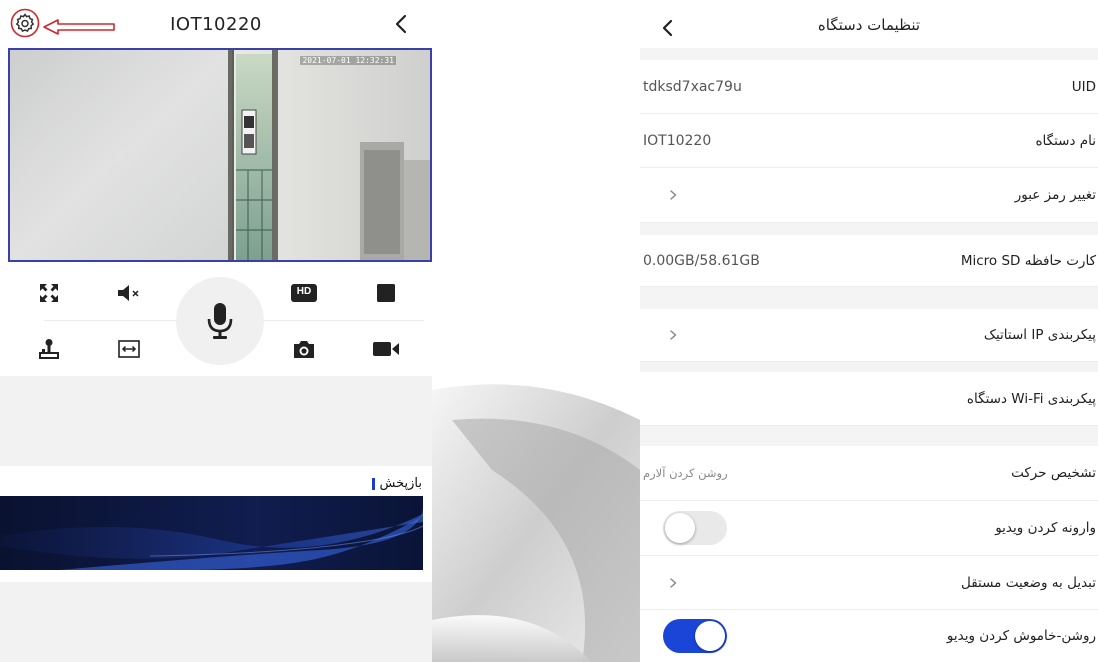 The width and height of the screenshot is (1098, 662). What do you see at coordinates (400, 483) in the screenshot?
I see `playback-label: بازپخش` at bounding box center [400, 483].